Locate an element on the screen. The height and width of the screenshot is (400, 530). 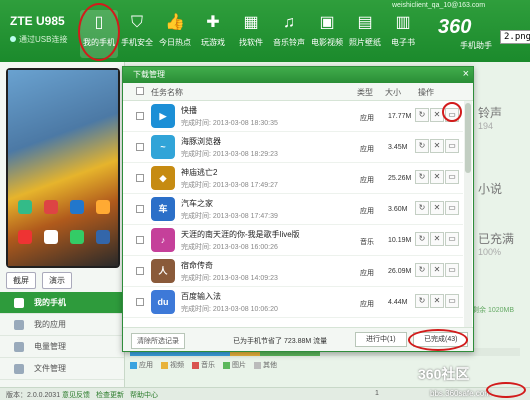
storage-legend: 应用 视频 音乐 图片 其他 is located at coordinates (203, 365).